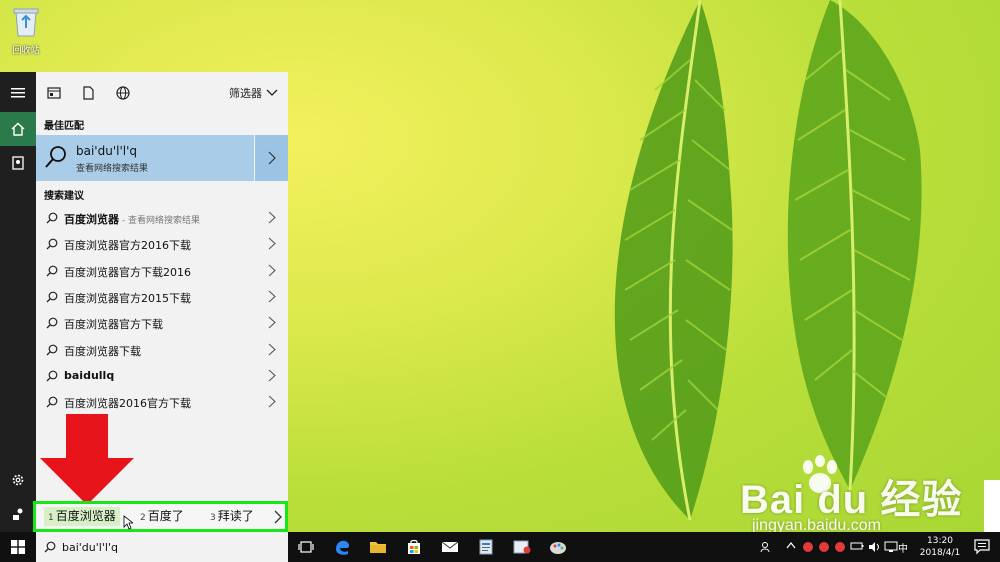  I want to click on windows-logo-icon, so click(18, 547).